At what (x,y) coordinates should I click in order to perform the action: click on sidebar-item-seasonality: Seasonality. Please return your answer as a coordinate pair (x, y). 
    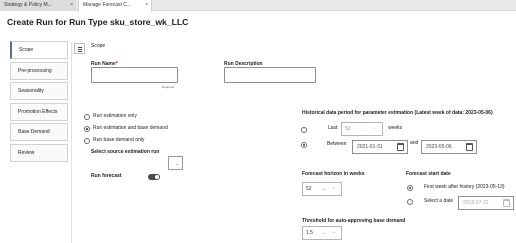
    Looking at the image, I should click on (39, 91).